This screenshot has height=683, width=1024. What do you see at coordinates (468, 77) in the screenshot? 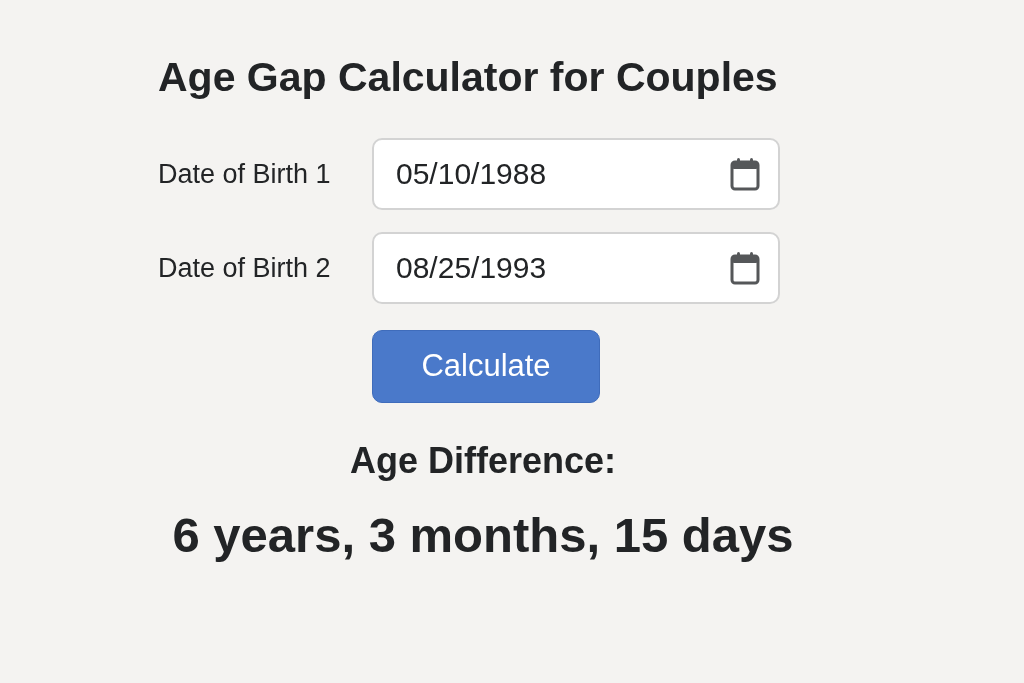
I see `page-title: Age Gap Calculator for Couples` at bounding box center [468, 77].